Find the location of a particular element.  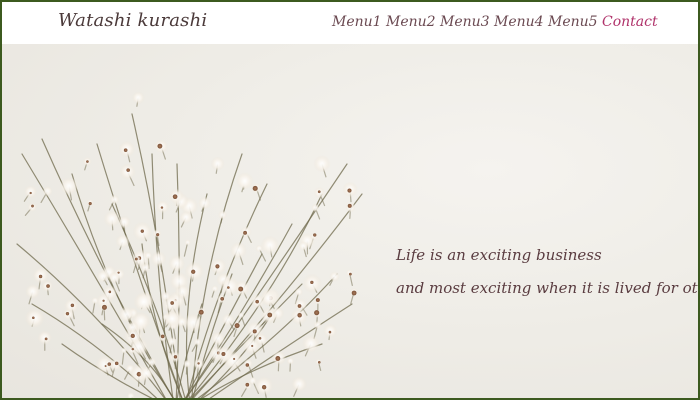

main-nav: Menu1 Menu2 Menu3 Menu4 Menu5 Contact is located at coordinates (495, 22).